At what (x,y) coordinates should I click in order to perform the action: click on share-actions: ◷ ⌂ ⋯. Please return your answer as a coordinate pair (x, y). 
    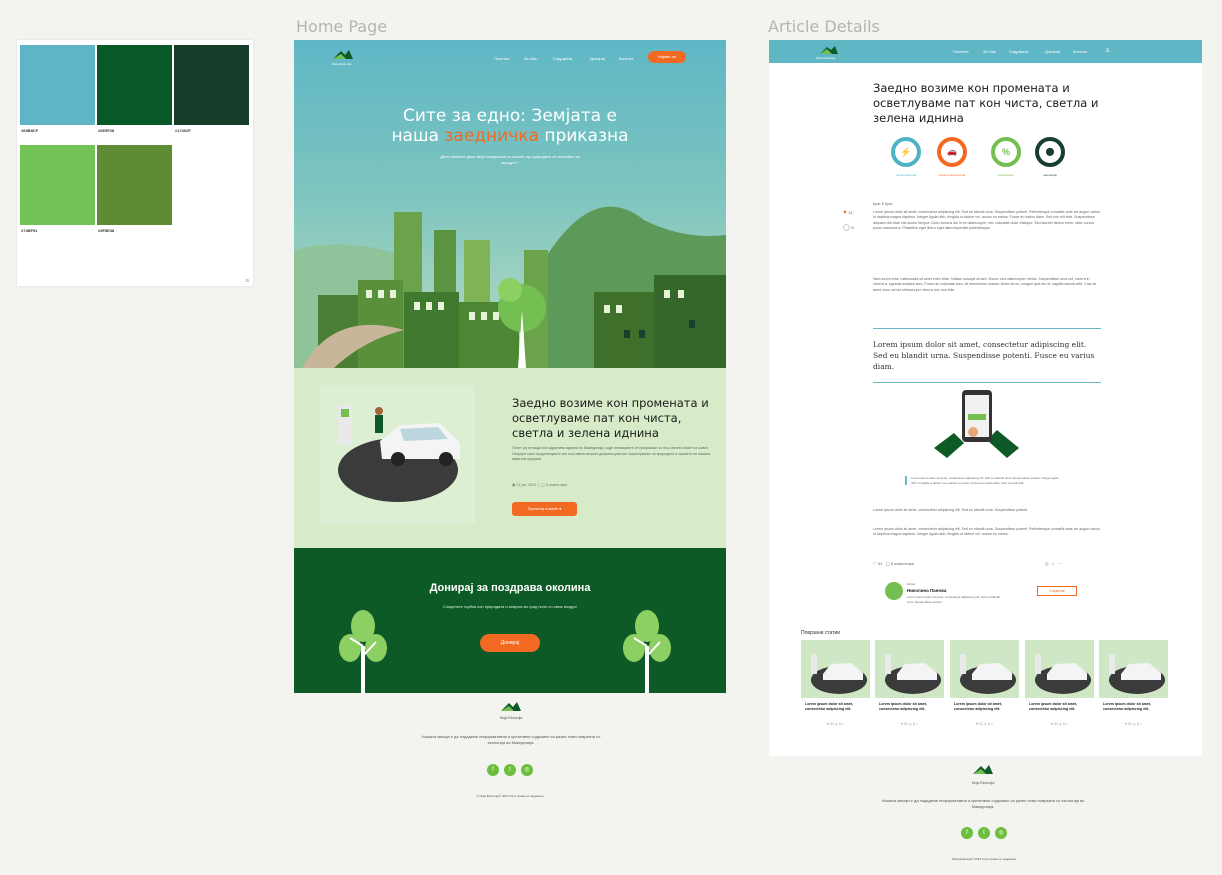
    Looking at the image, I should click on (1053, 563).